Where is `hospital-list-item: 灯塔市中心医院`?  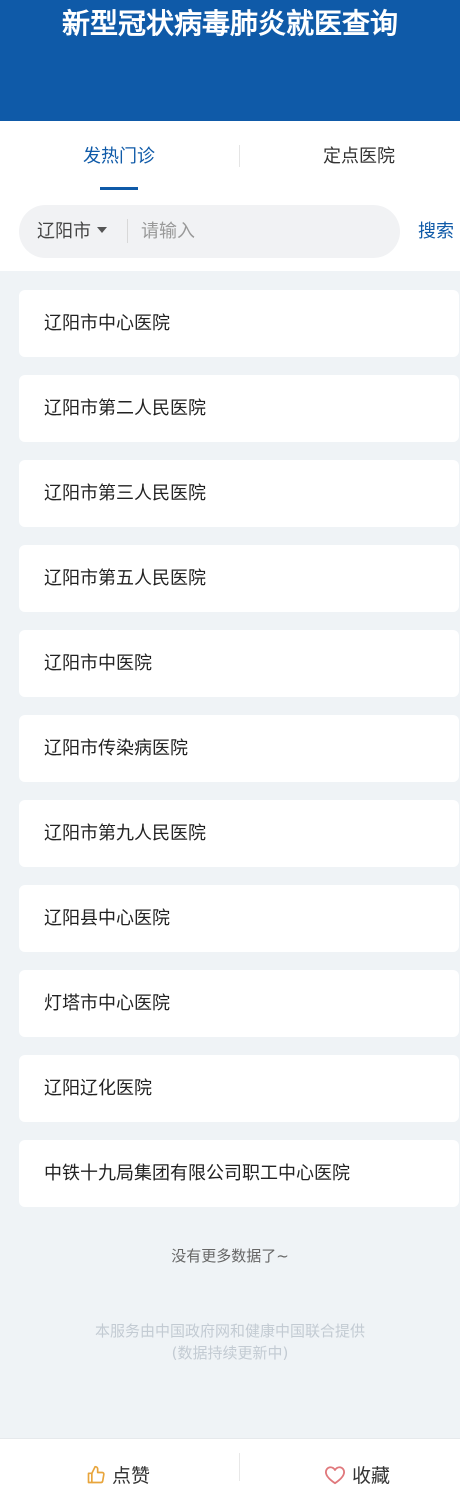 hospital-list-item: 灯塔市中心医院 is located at coordinates (239, 1003).